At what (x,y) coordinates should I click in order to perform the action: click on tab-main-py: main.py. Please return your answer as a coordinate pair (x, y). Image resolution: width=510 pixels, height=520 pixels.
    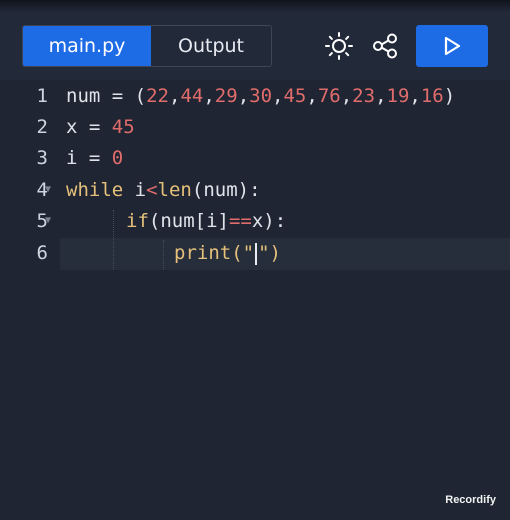
    Looking at the image, I should click on (87, 46).